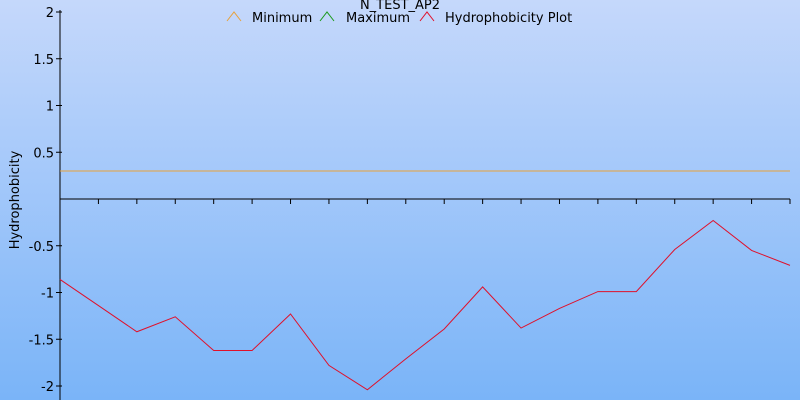 The height and width of the screenshot is (400, 800). Describe the element at coordinates (378, 18) in the screenshot. I see `legend-label-maximum: Maximum` at that location.